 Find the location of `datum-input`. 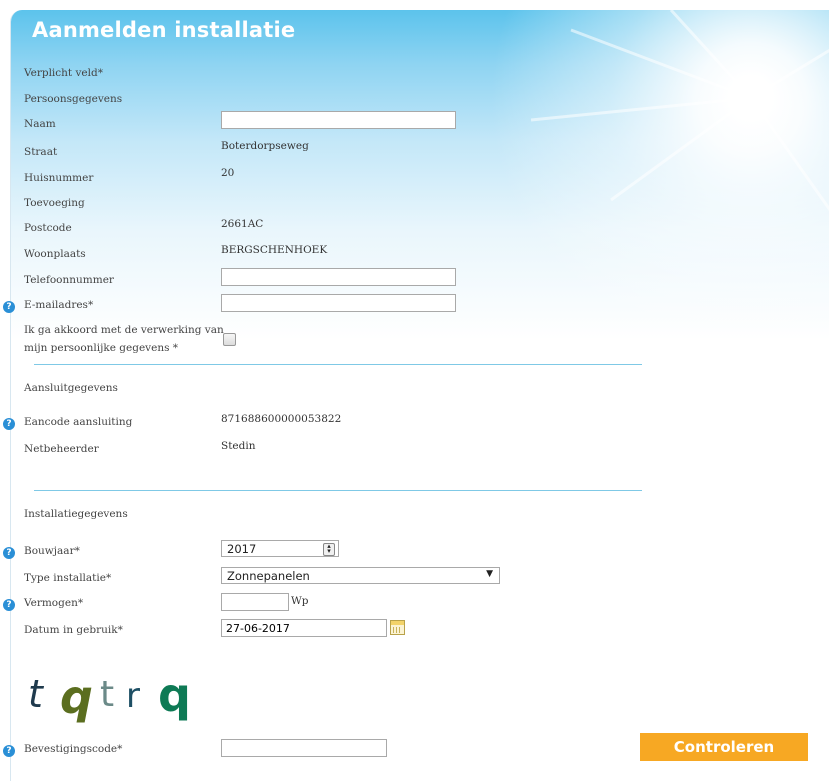

datum-input is located at coordinates (304, 628).